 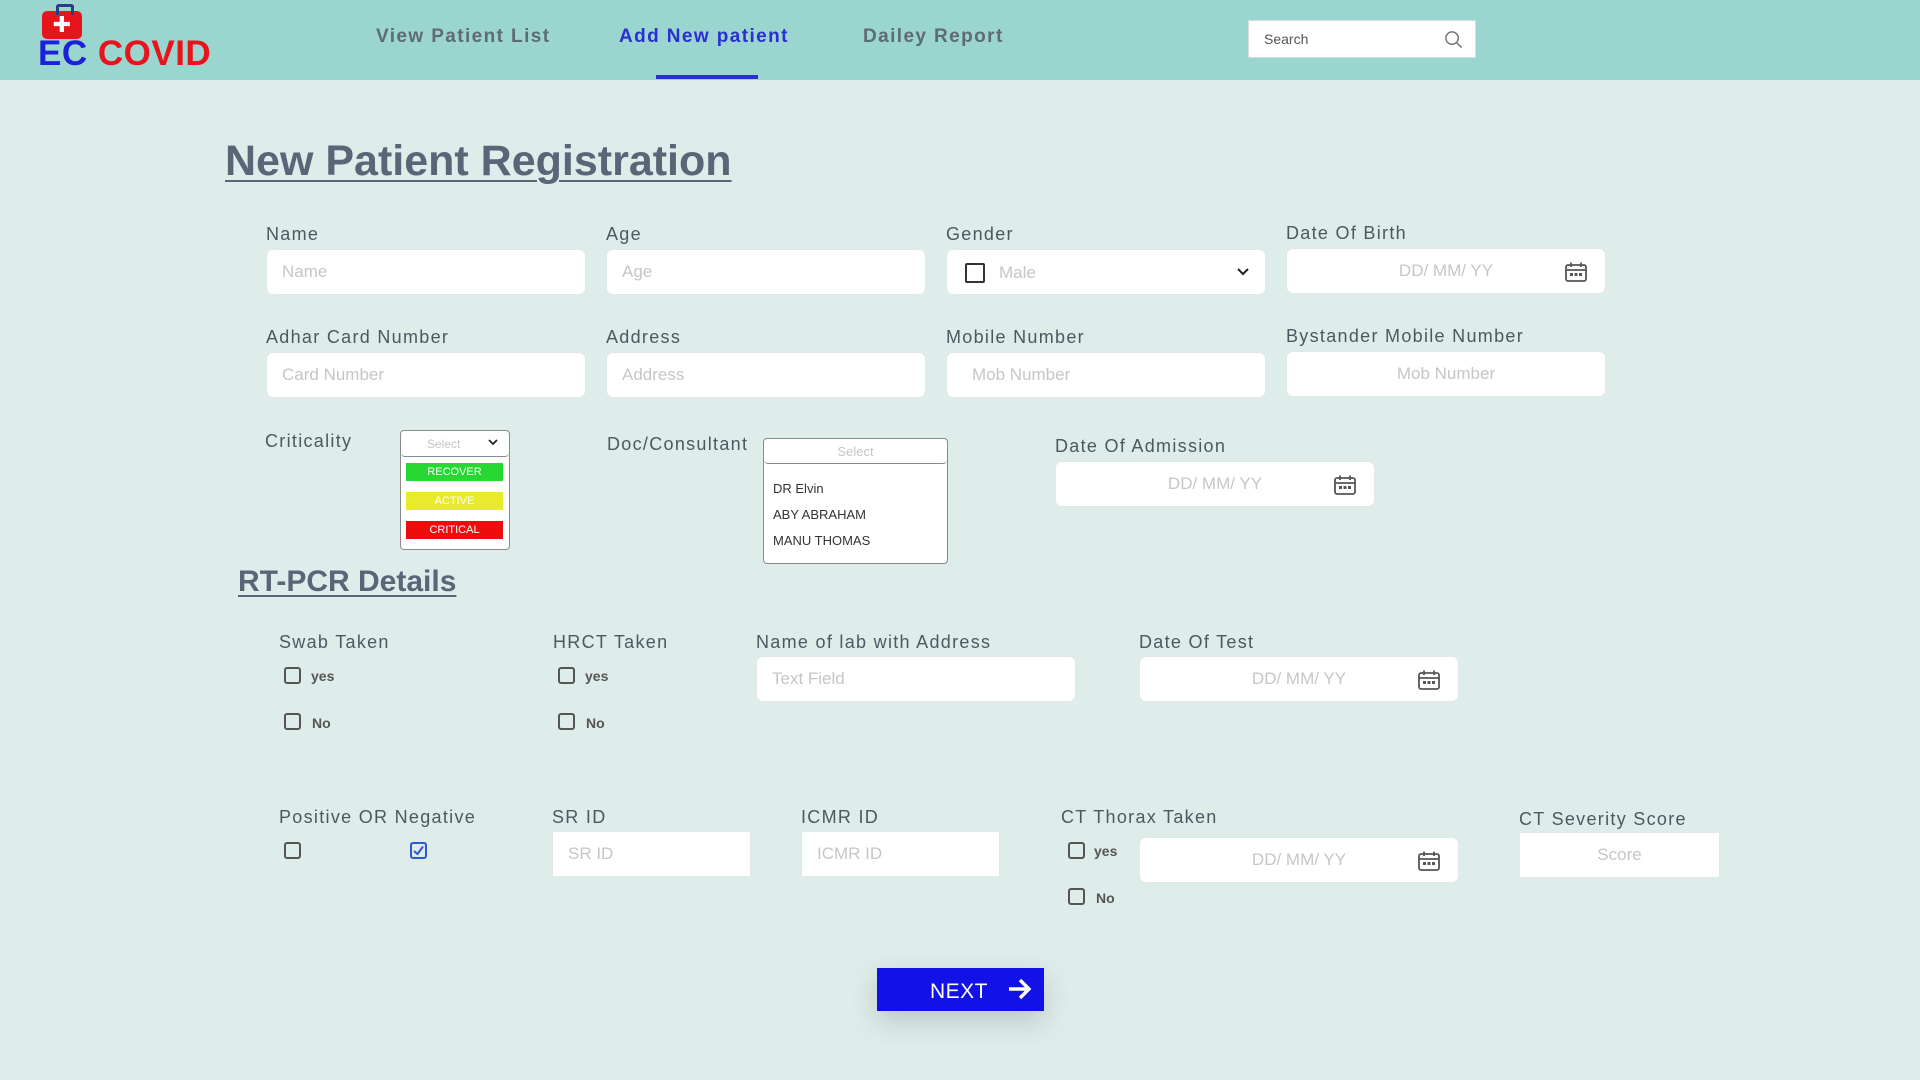 What do you see at coordinates (454, 472) in the screenshot?
I see `criticality-option-recover: RECOVER` at bounding box center [454, 472].